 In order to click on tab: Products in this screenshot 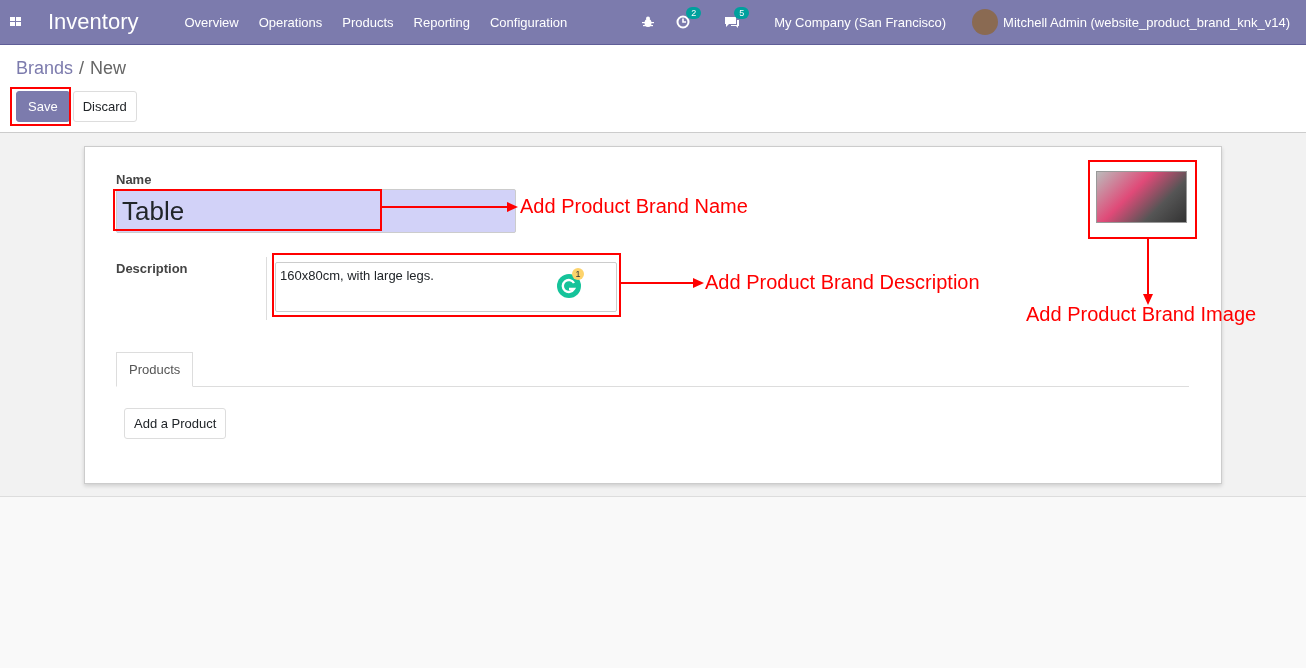, I will do `click(155, 369)`.